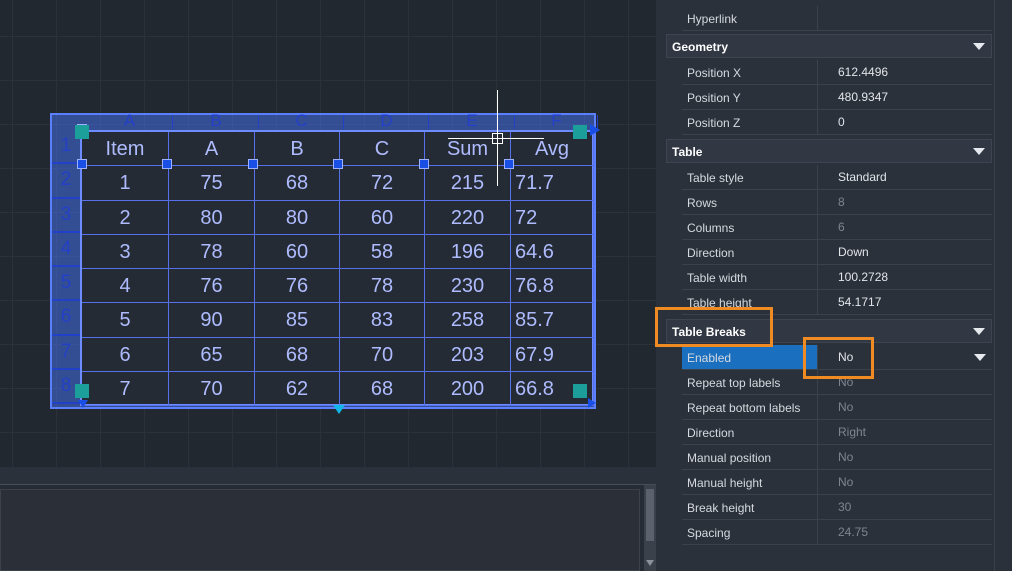 This screenshot has height=571, width=1012. I want to click on table-cell: 6, so click(125, 354).